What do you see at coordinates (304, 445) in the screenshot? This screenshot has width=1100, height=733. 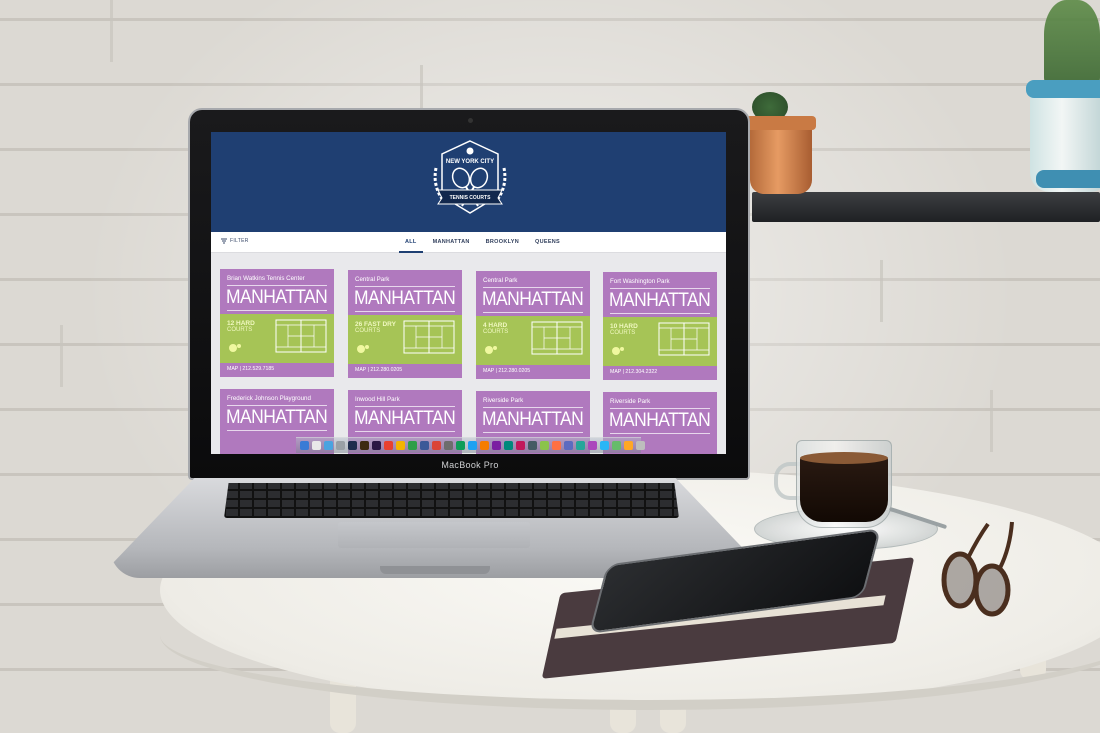 I see `finder-icon` at bounding box center [304, 445].